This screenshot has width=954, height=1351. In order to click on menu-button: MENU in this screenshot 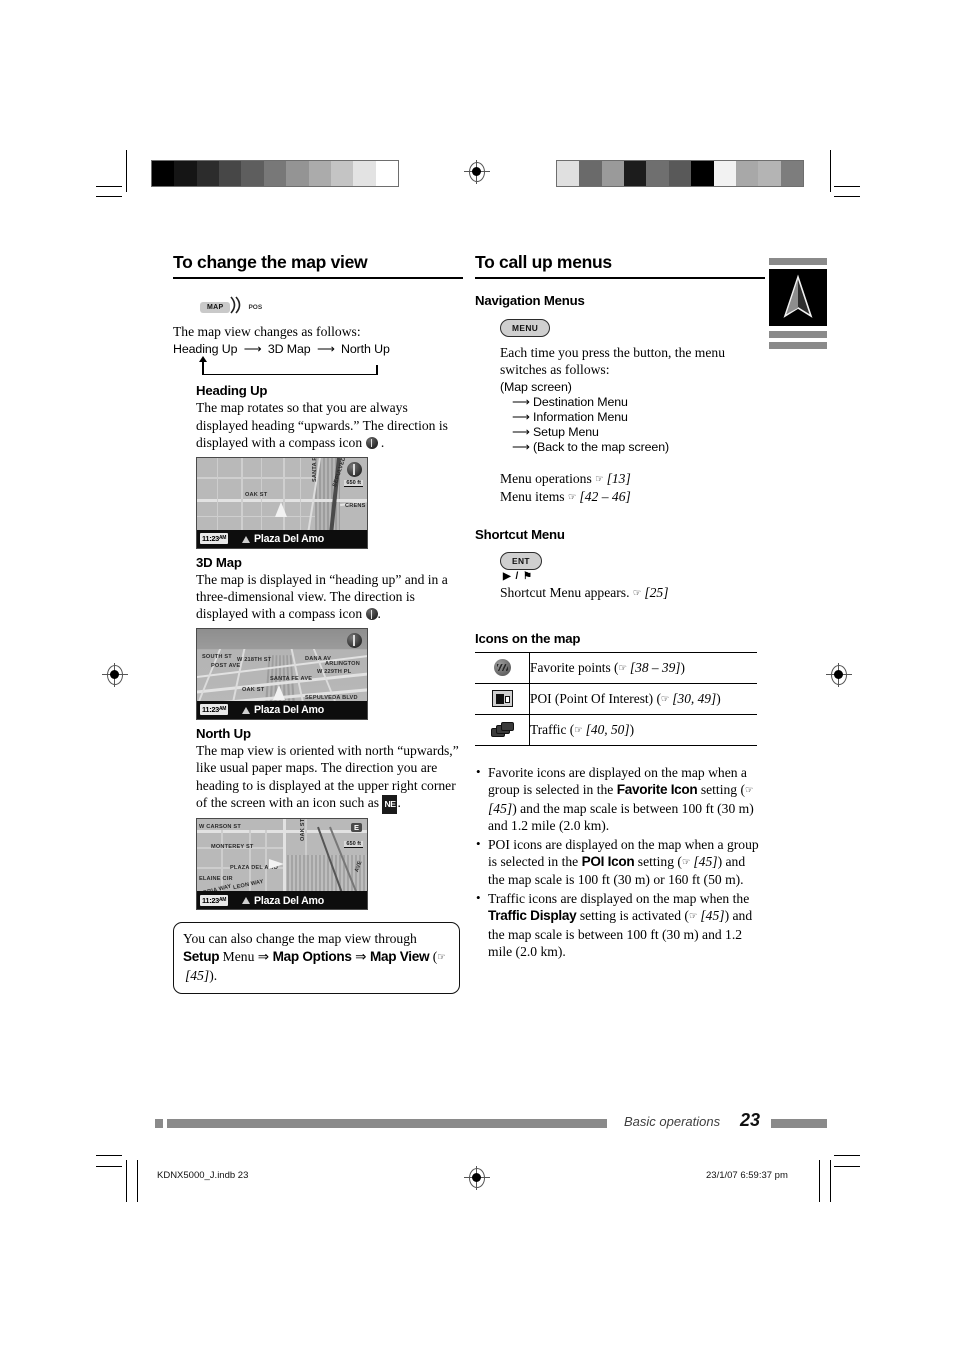, I will do `click(525, 328)`.